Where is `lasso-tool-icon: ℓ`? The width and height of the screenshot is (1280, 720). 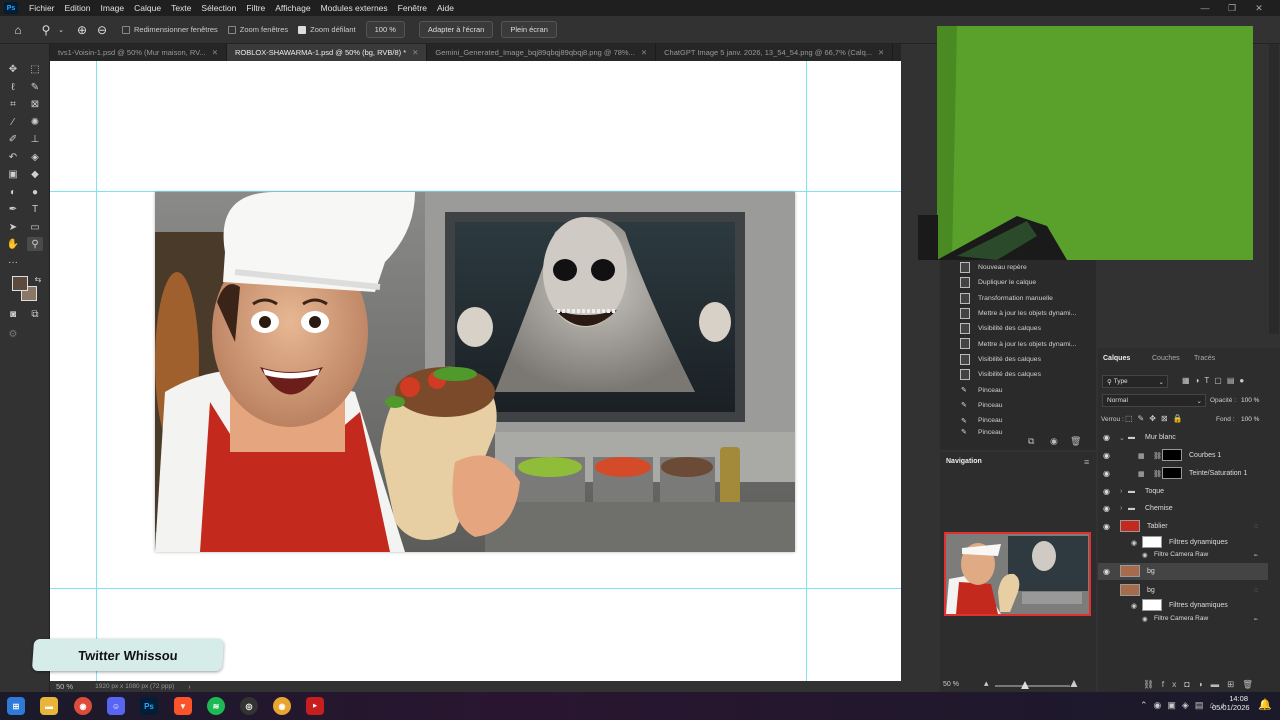 lasso-tool-icon: ℓ is located at coordinates (13, 87).